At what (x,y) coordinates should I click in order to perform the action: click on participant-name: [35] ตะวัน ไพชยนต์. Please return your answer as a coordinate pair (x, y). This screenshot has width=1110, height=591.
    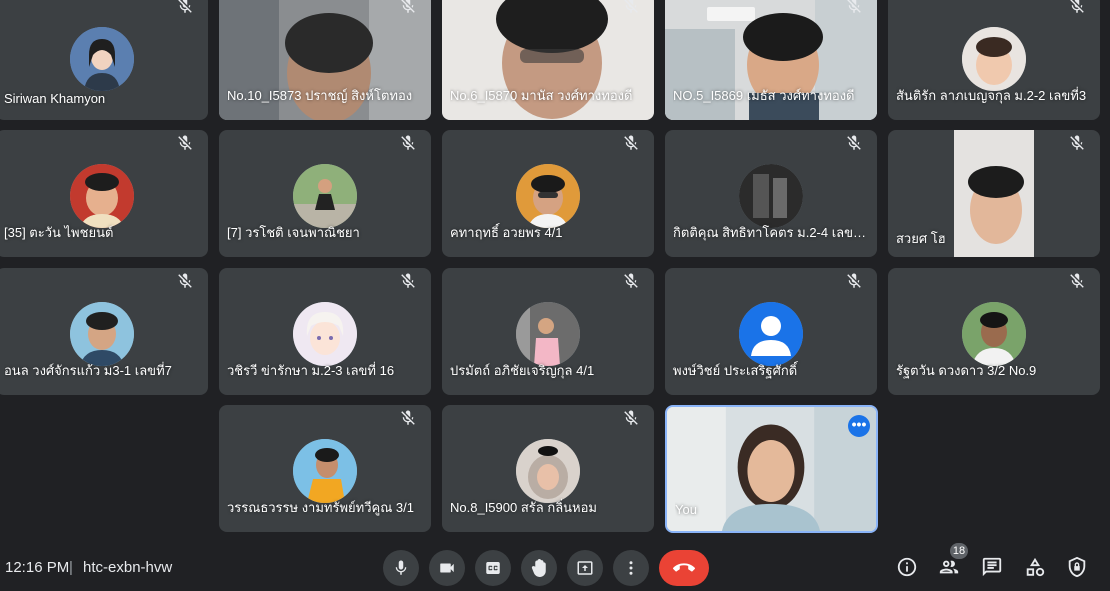
    Looking at the image, I should click on (59, 232).